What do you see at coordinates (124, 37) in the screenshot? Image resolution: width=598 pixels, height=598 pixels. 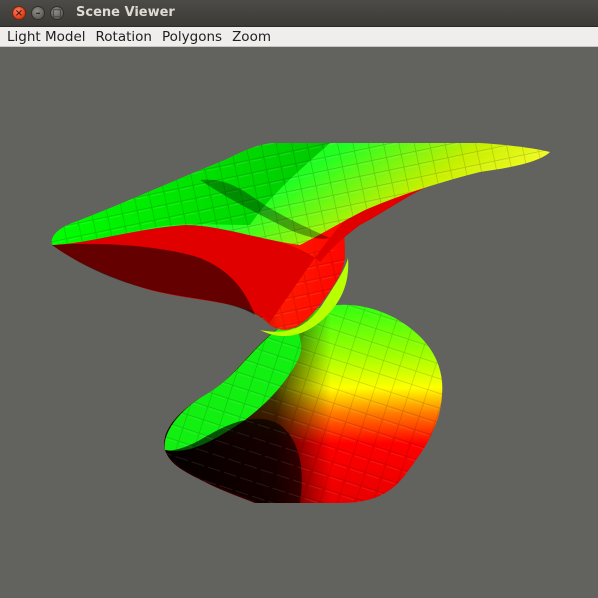 I see `menu-rotation: Rotation` at bounding box center [124, 37].